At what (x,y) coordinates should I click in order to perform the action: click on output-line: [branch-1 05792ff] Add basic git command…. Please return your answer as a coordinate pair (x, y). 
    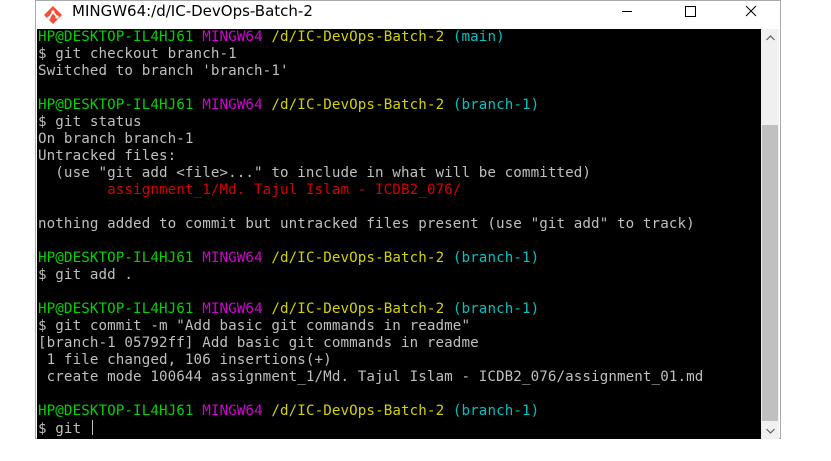
    Looking at the image, I should click on (258, 343).